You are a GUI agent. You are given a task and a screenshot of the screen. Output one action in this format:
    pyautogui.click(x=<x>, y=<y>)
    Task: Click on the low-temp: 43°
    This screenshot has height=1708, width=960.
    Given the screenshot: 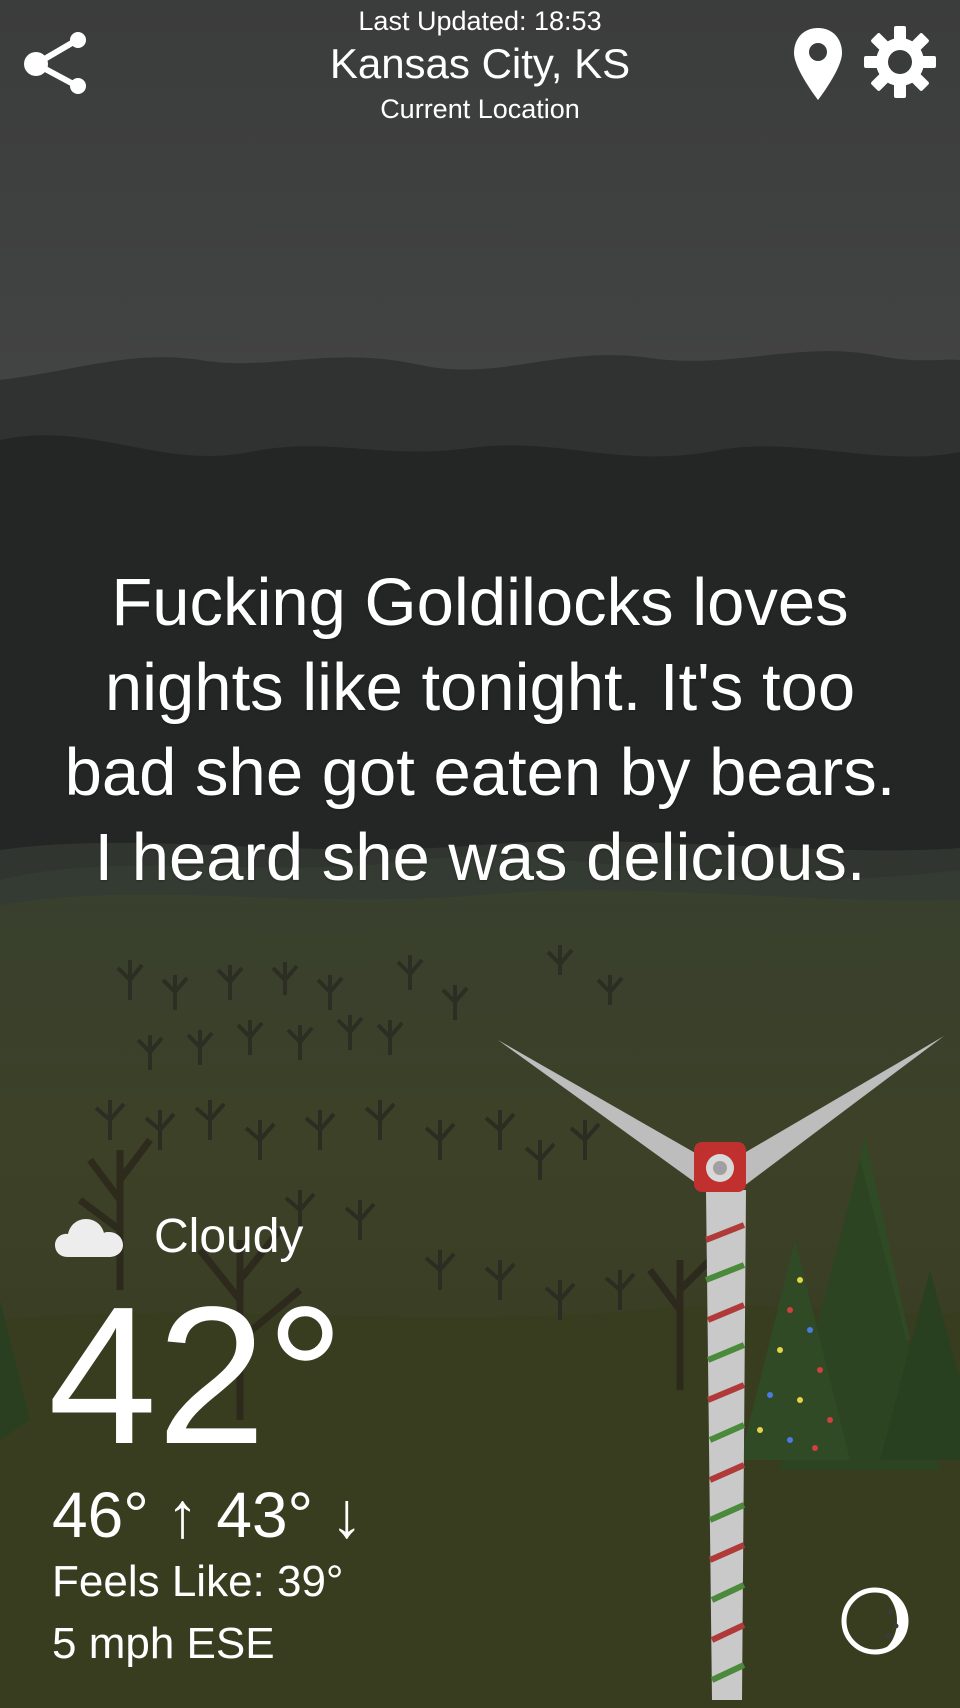 What is the action you would take?
    pyautogui.click(x=265, y=1515)
    